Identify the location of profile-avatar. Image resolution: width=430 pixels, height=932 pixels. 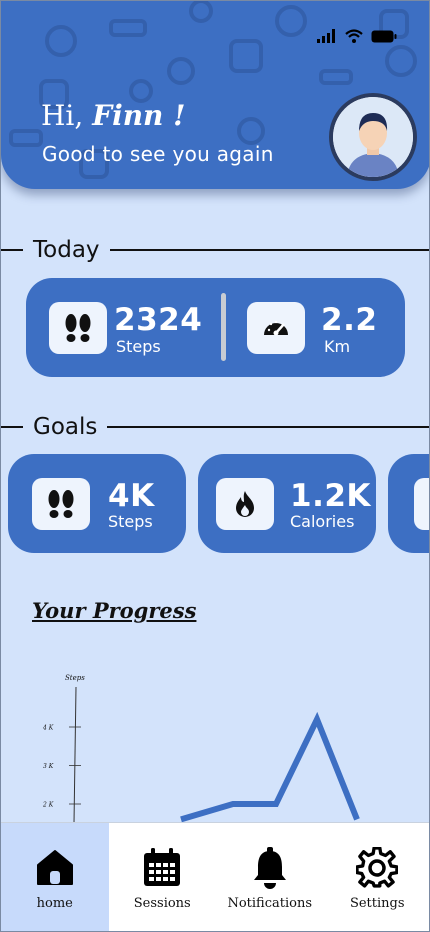
(373, 137).